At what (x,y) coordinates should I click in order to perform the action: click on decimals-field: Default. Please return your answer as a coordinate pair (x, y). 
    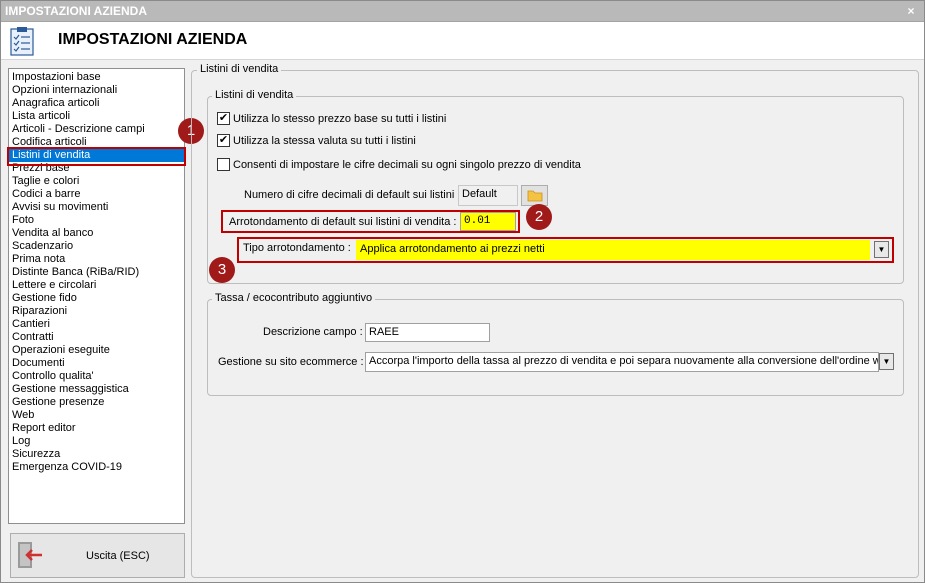
    Looking at the image, I should click on (488, 195).